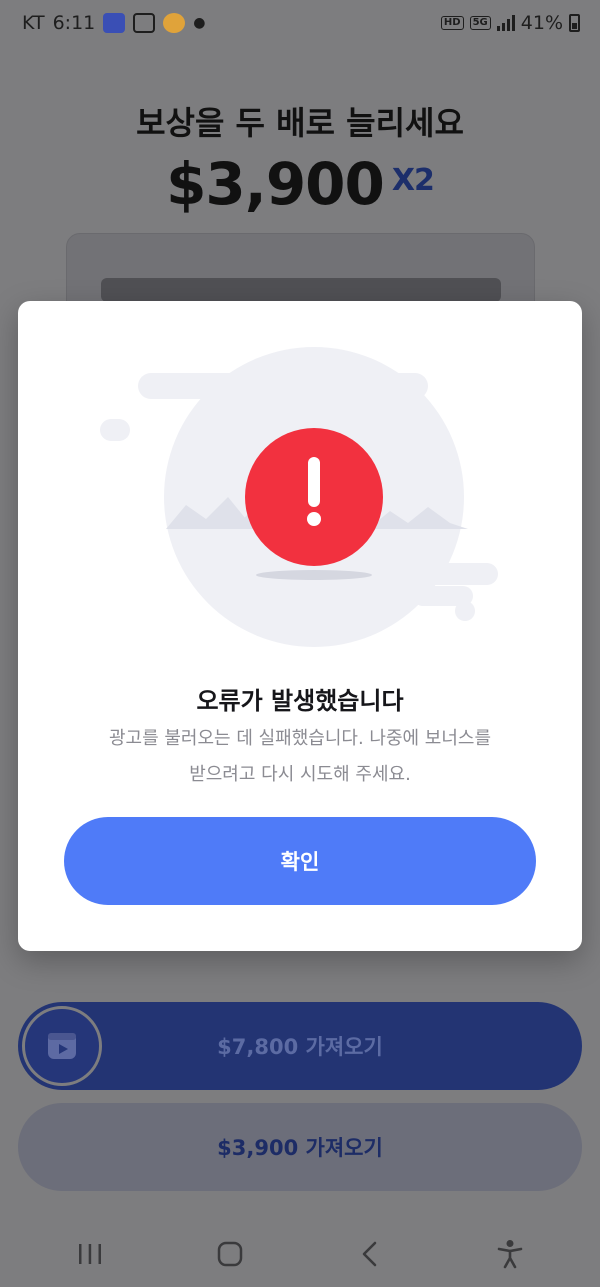  What do you see at coordinates (300, 774) in the screenshot?
I see `error-message-line: 받으려고 다시 시도해 주세요.` at bounding box center [300, 774].